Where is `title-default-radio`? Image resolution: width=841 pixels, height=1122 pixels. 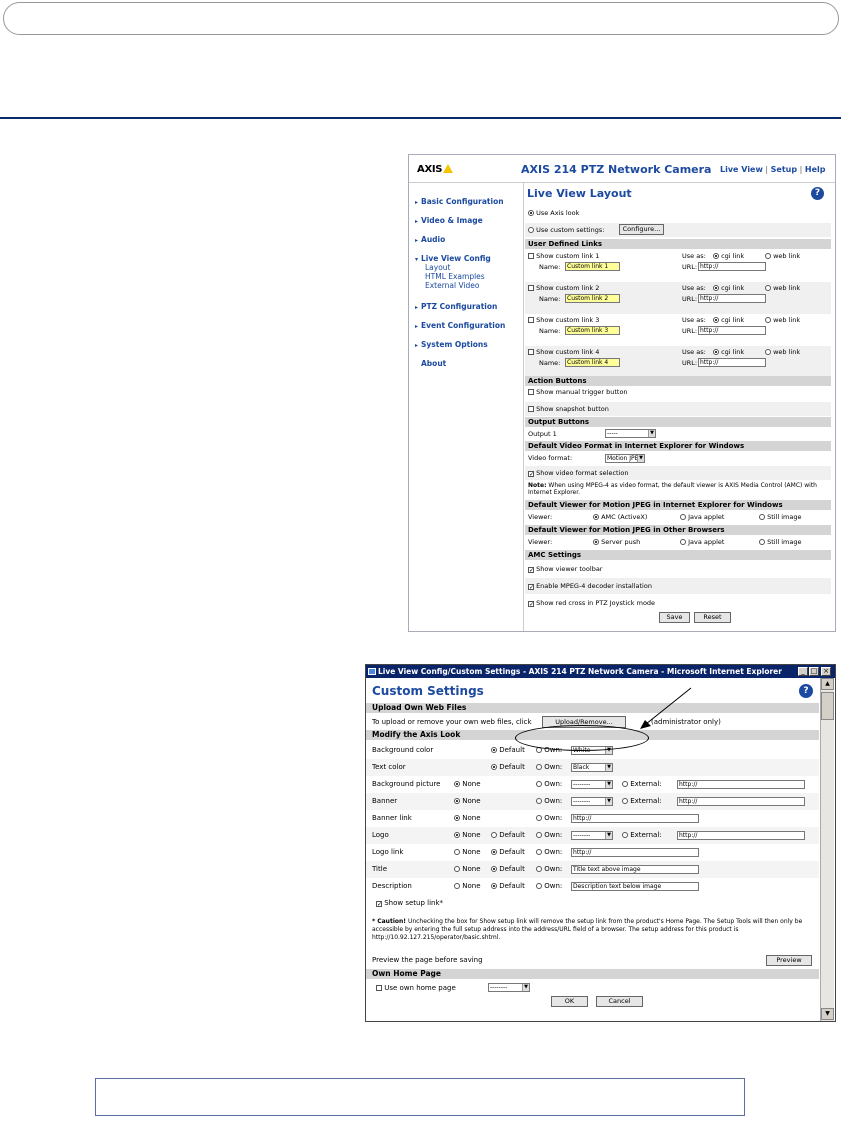 title-default-radio is located at coordinates (494, 869).